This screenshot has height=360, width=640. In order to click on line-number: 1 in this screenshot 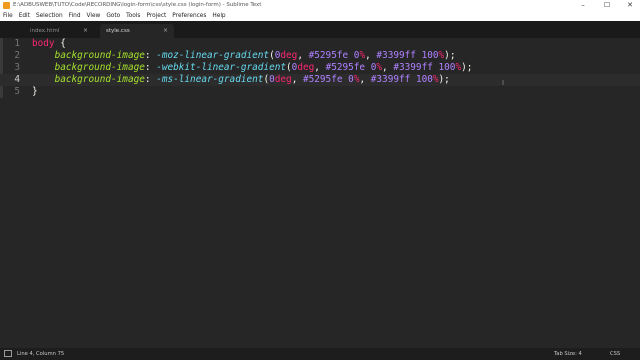, I will do `click(17, 43)`.